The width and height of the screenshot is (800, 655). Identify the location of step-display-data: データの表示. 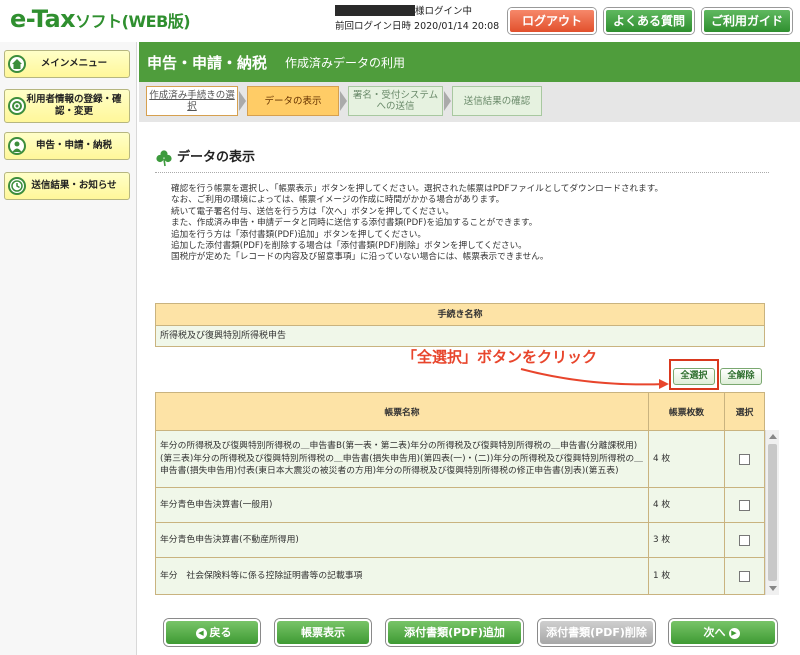
(293, 101).